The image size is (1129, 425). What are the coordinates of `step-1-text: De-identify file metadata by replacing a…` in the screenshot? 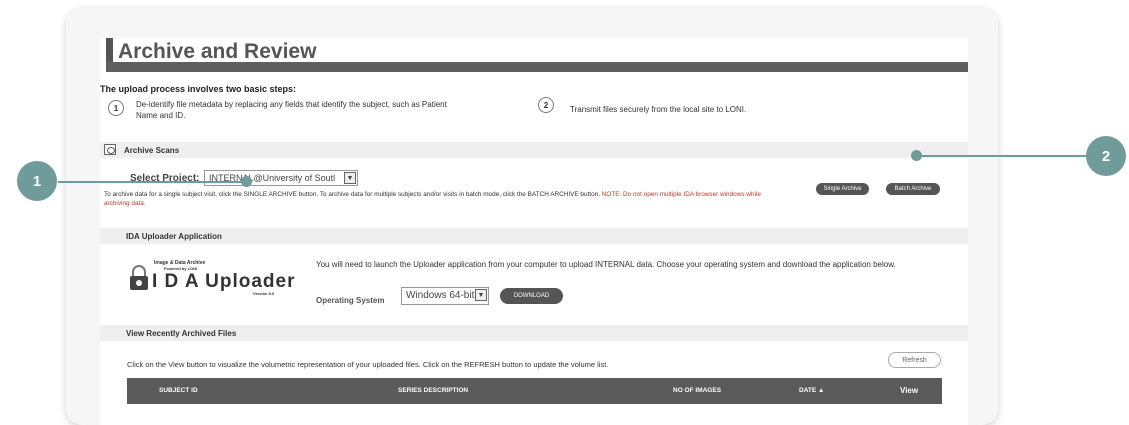 It's located at (291, 110).